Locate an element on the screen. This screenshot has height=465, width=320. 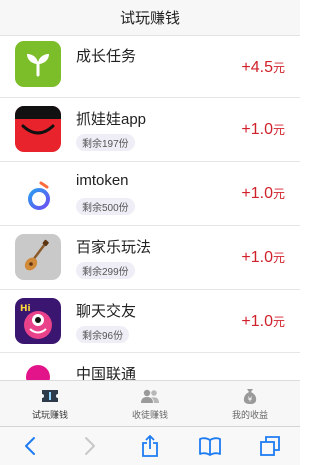
reward-amount: +4.5元 is located at coordinates (263, 67).